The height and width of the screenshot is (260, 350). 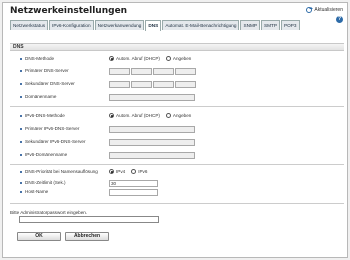 I want to click on dns-secondary-row: Sekundärer DNS-Server, so click(x=47, y=83).